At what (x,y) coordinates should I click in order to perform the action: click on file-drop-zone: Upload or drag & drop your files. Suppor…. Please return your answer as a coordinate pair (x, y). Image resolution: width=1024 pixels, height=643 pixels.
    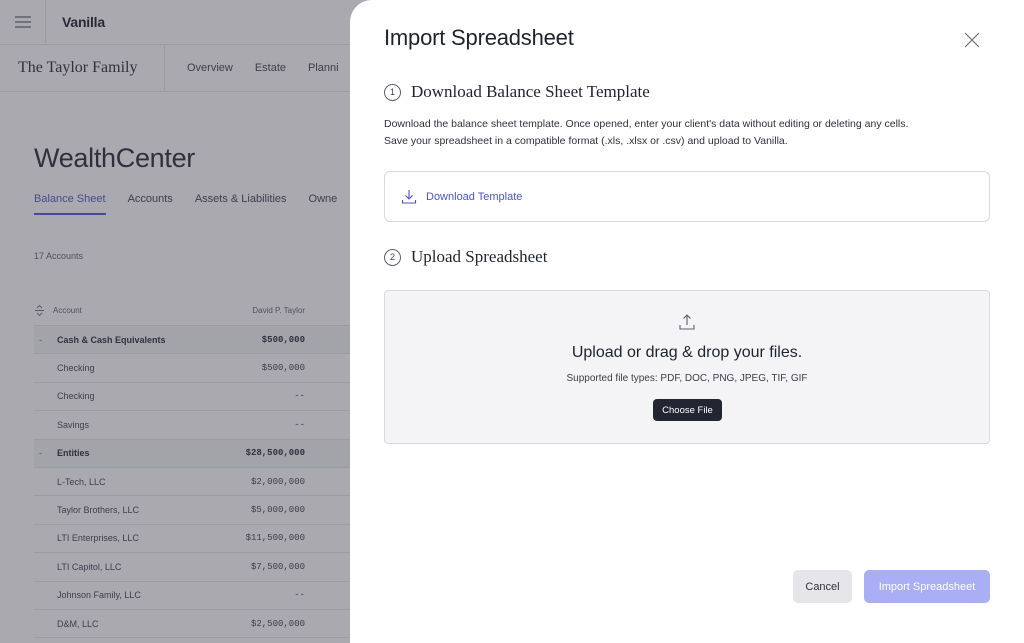
    Looking at the image, I should click on (687, 367).